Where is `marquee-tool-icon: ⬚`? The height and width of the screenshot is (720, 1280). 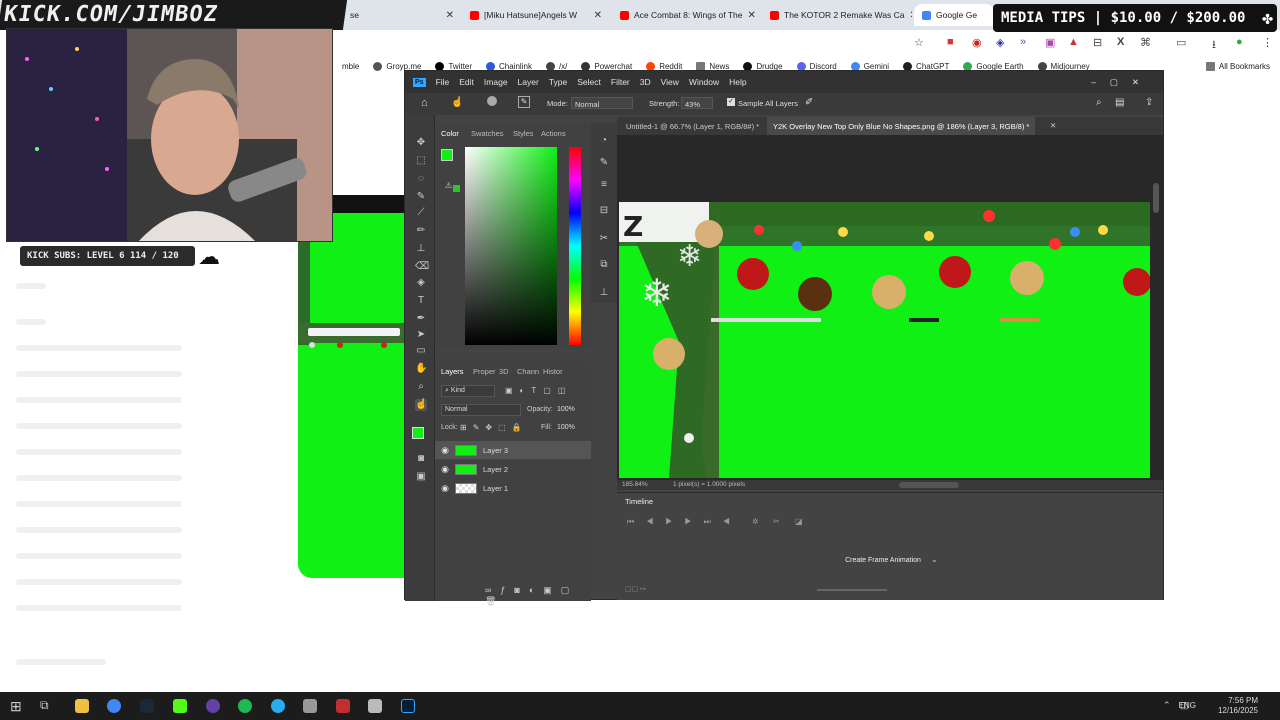 marquee-tool-icon: ⬚ is located at coordinates (421, 161).